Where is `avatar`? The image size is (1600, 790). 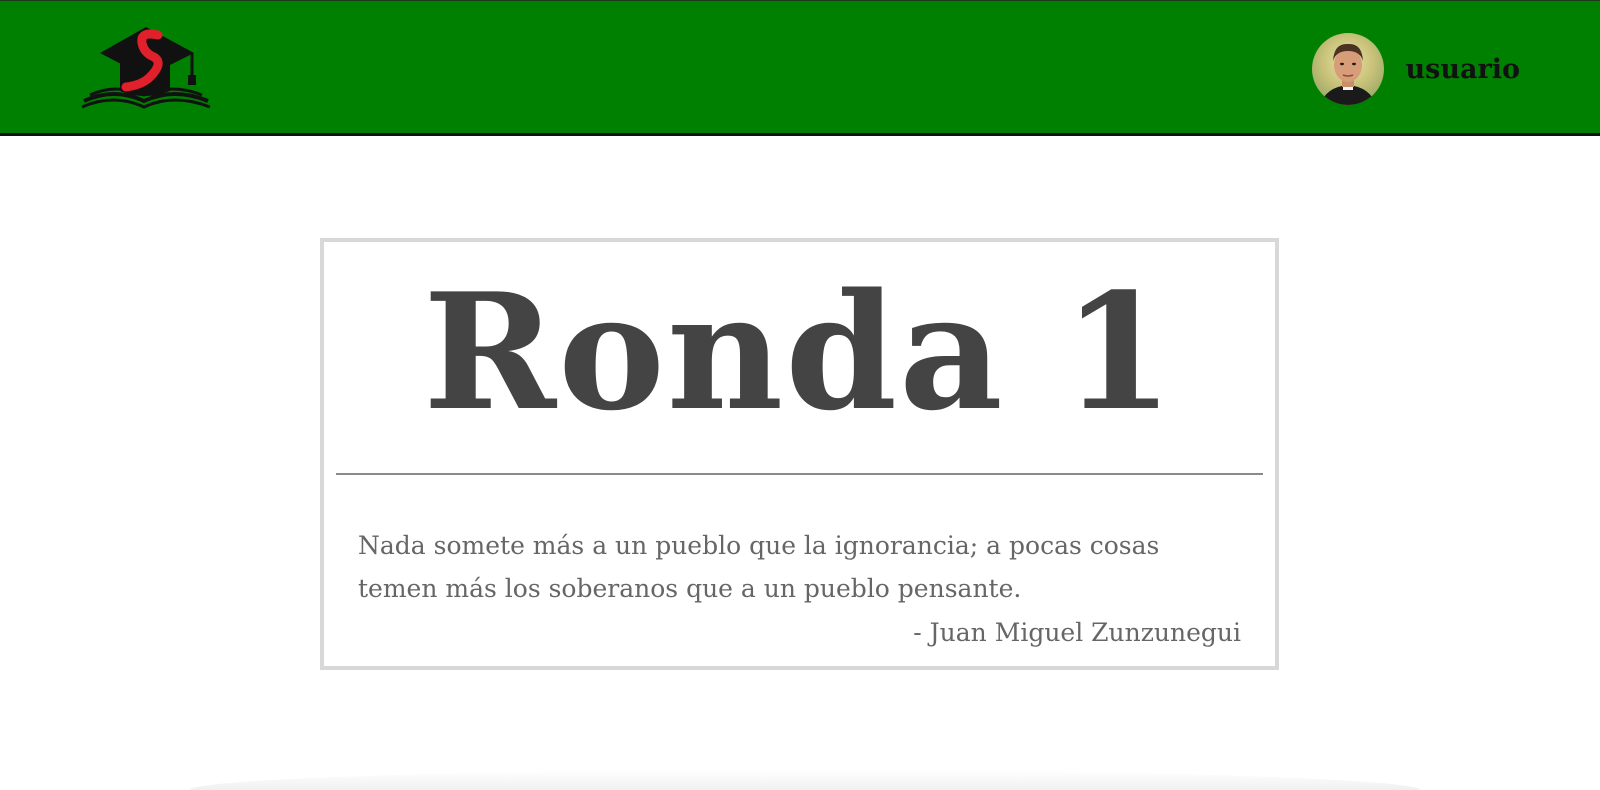 avatar is located at coordinates (1347, 69).